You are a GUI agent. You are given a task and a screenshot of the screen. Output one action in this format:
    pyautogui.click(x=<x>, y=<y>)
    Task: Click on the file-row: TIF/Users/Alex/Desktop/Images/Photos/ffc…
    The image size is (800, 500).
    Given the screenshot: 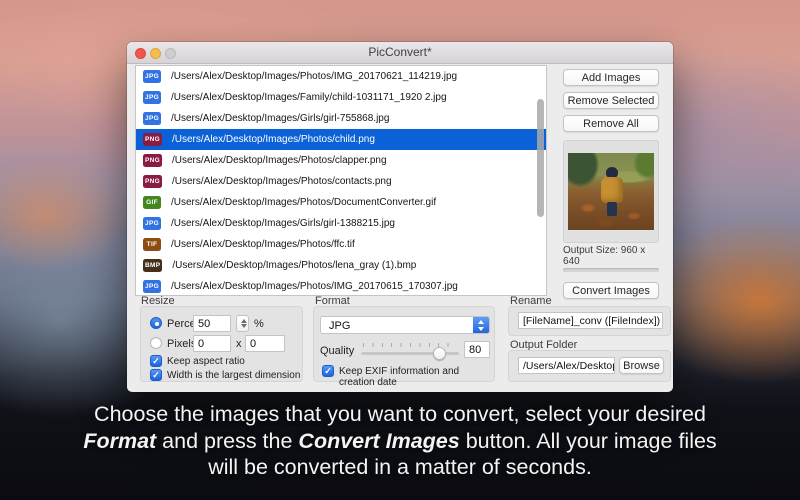 What is the action you would take?
    pyautogui.click(x=341, y=244)
    